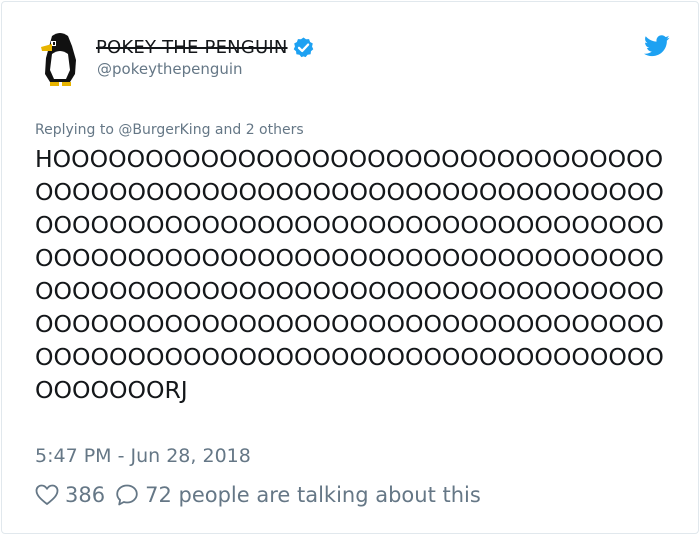 Image resolution: width=700 pixels, height=535 pixels. I want to click on author-name-row: POKEY THE PENGUIN, so click(205, 47).